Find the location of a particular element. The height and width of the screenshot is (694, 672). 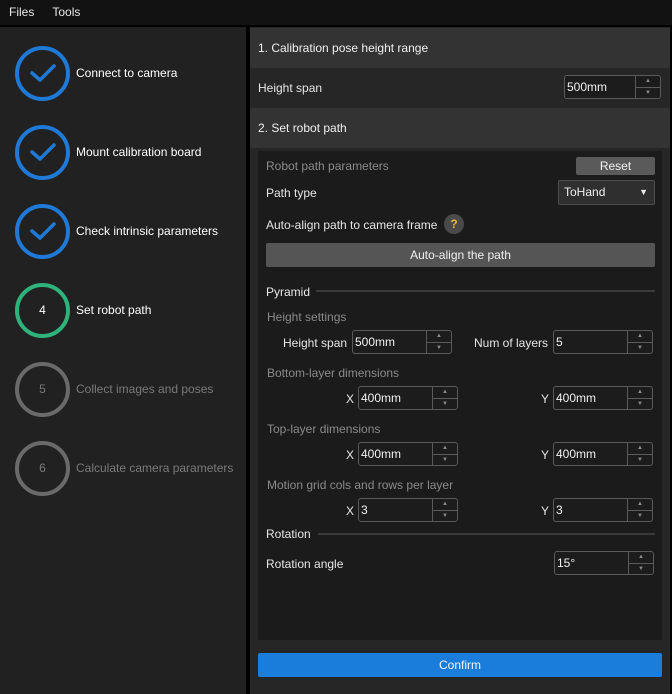

step-connect-camera: Connect to camera is located at coordinates (130, 73).